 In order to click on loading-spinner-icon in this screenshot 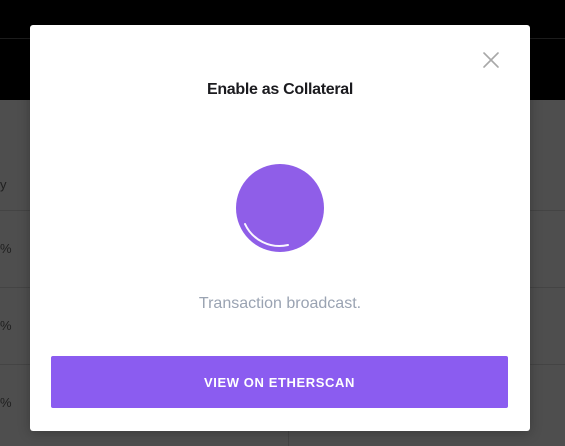, I will do `click(280, 208)`.